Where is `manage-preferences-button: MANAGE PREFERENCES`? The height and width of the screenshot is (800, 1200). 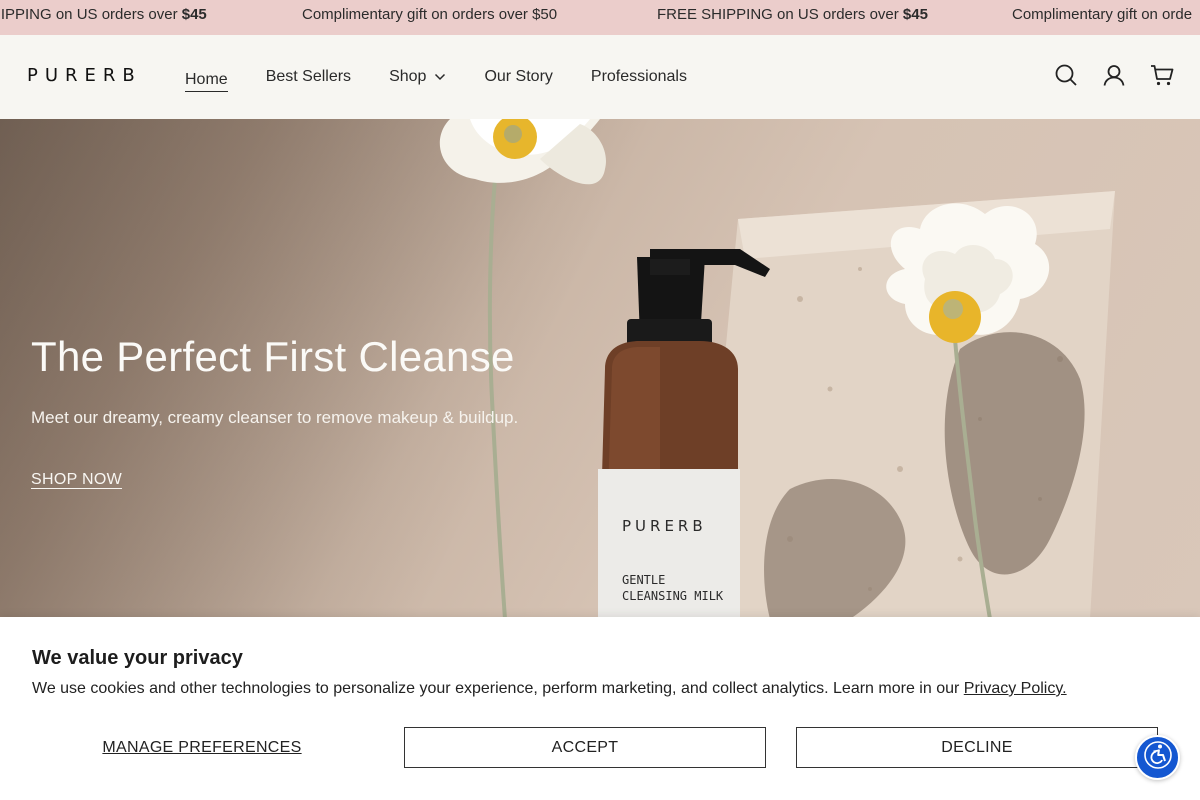 manage-preferences-button: MANAGE PREFERENCES is located at coordinates (202, 747).